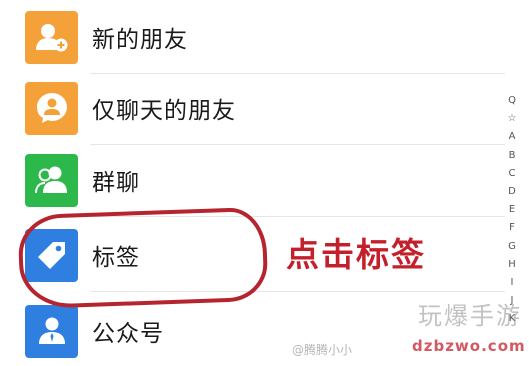 This screenshot has height=366, width=529. What do you see at coordinates (512, 247) in the screenshot?
I see `index-letter: G` at bounding box center [512, 247].